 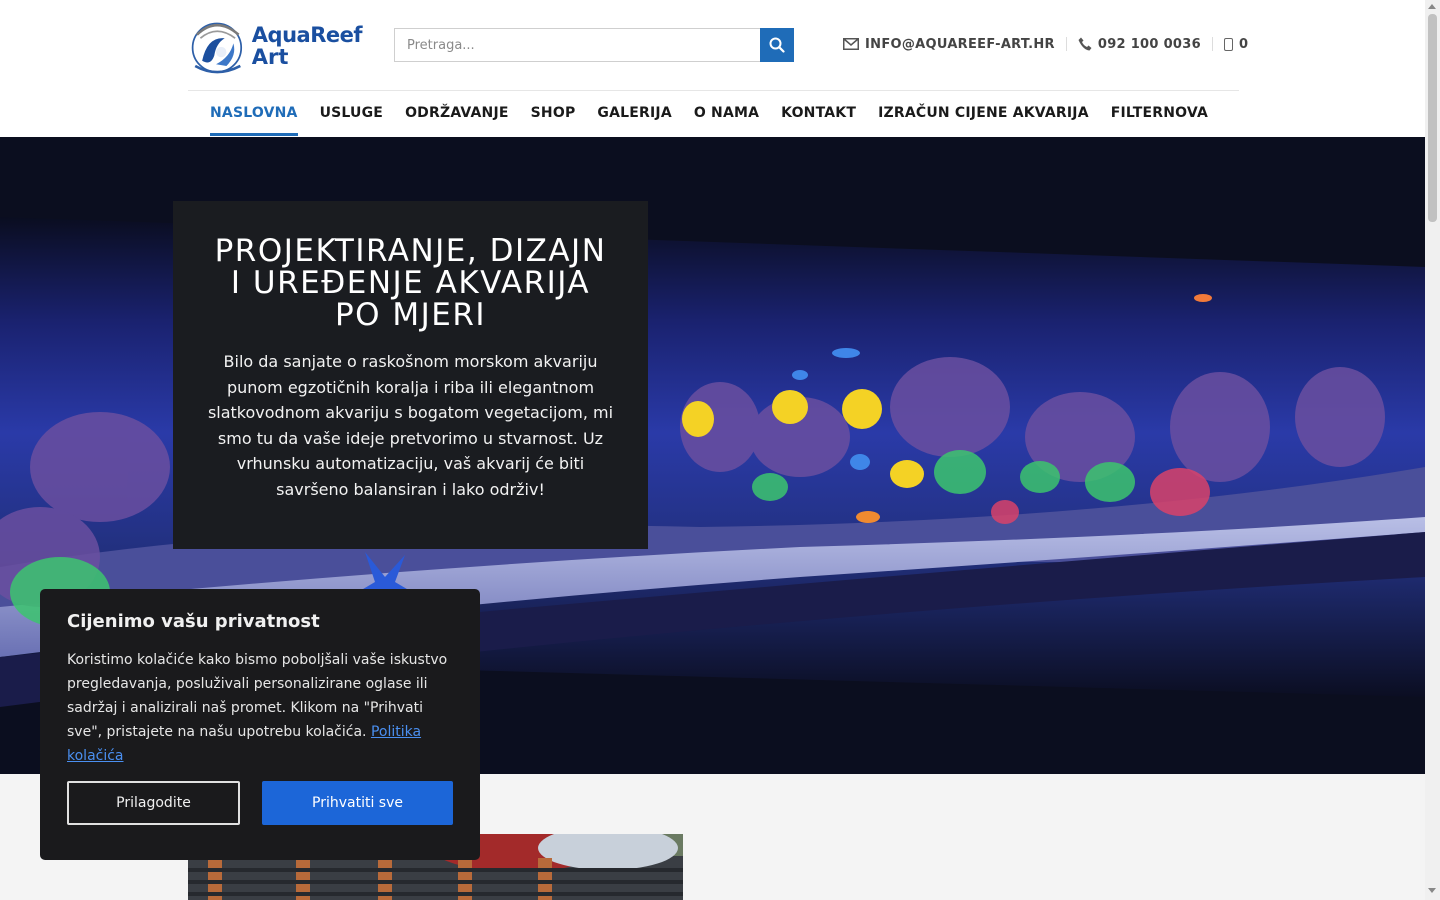 I want to click on cart-icon, so click(x=1228, y=44).